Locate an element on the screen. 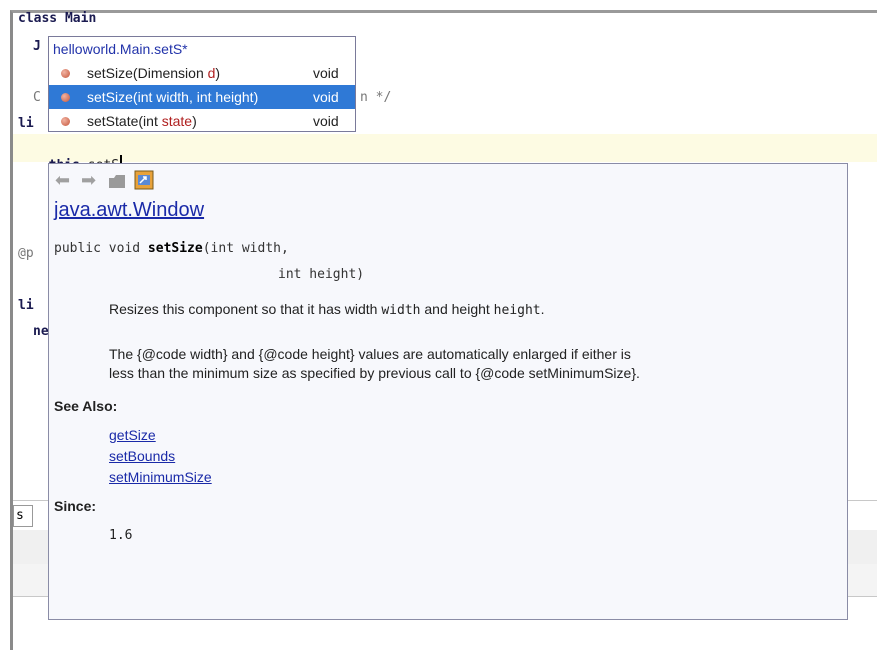  javadoc-class-link: java.awt.Window is located at coordinates (129, 210).